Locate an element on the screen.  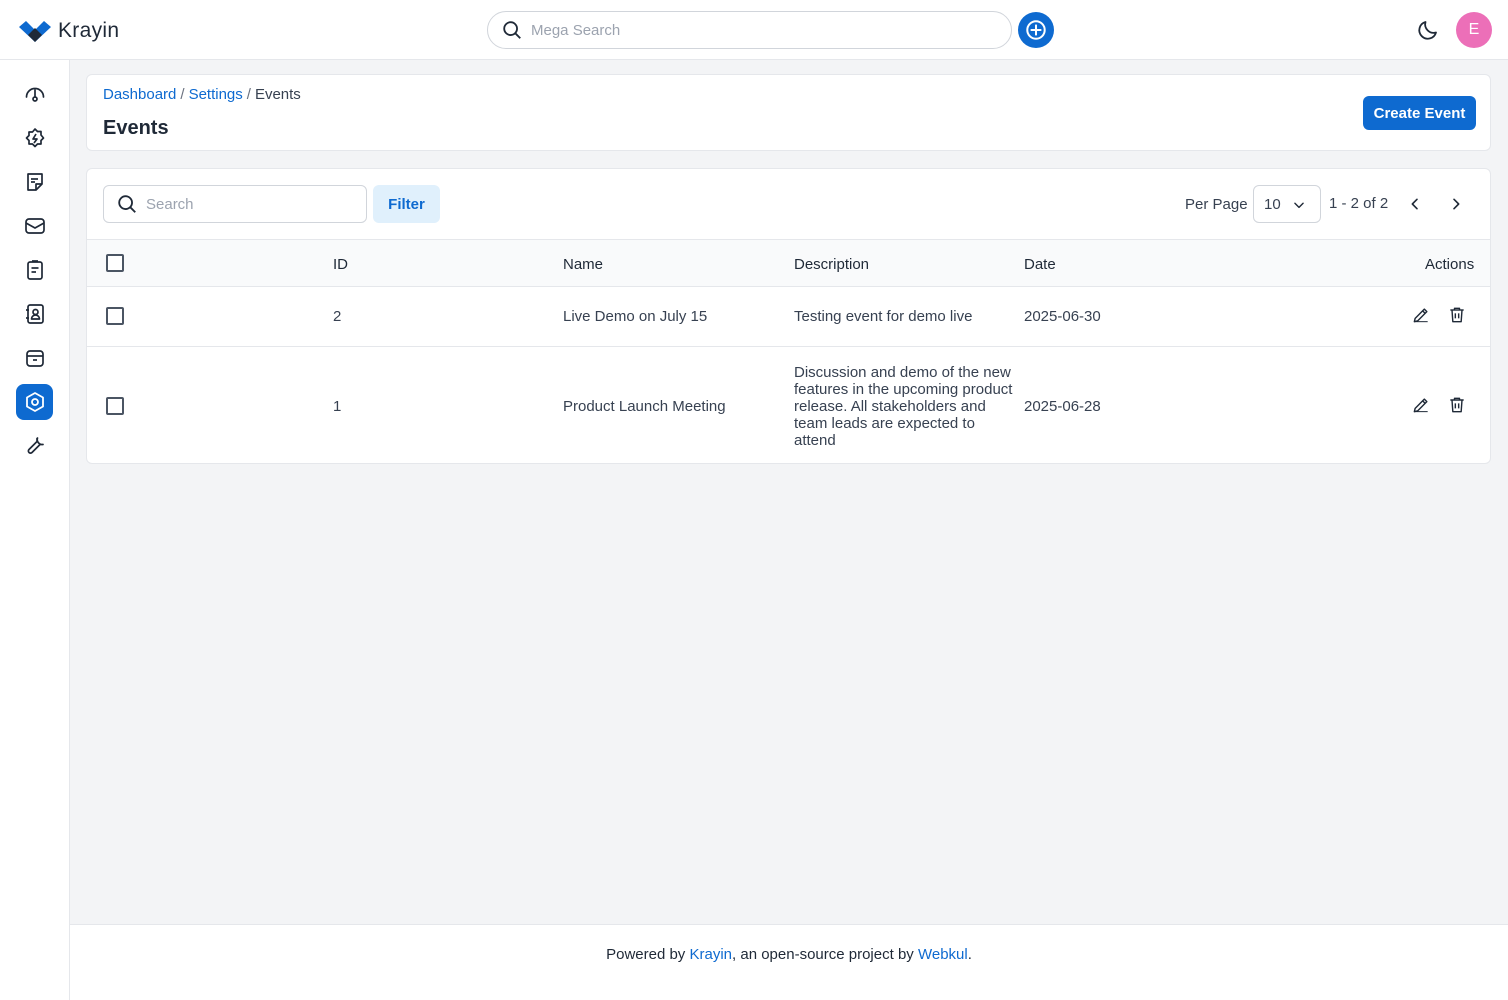
top-header: Krayin E is located at coordinates (754, 30).